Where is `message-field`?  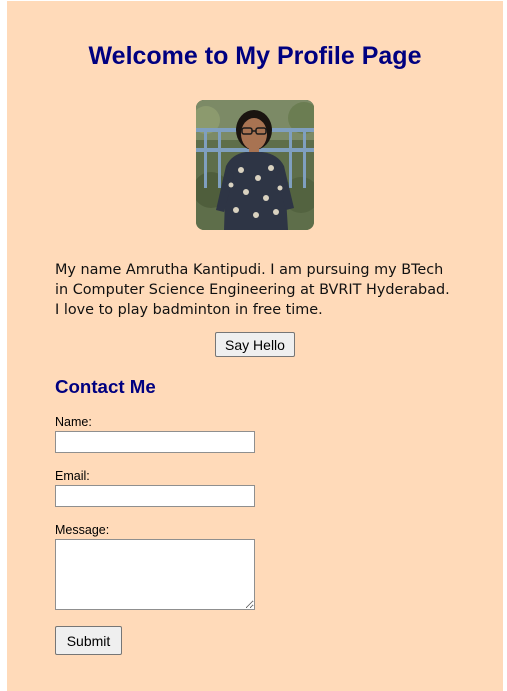
message-field is located at coordinates (155, 574).